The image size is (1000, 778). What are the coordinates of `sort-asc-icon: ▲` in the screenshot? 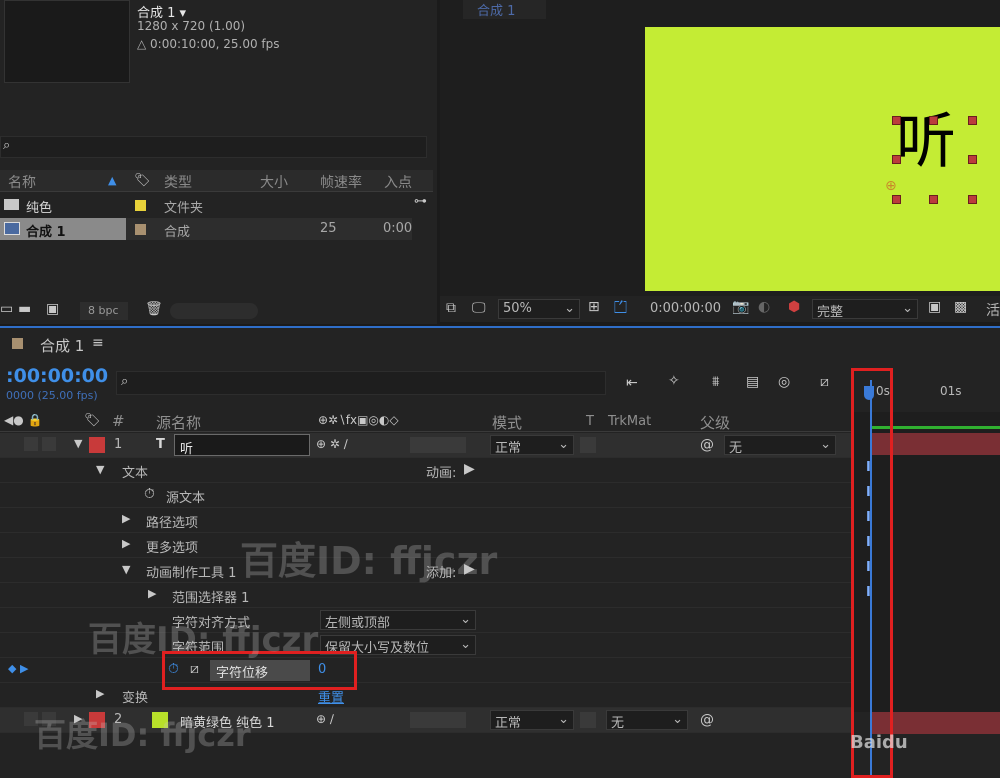 It's located at (112, 180).